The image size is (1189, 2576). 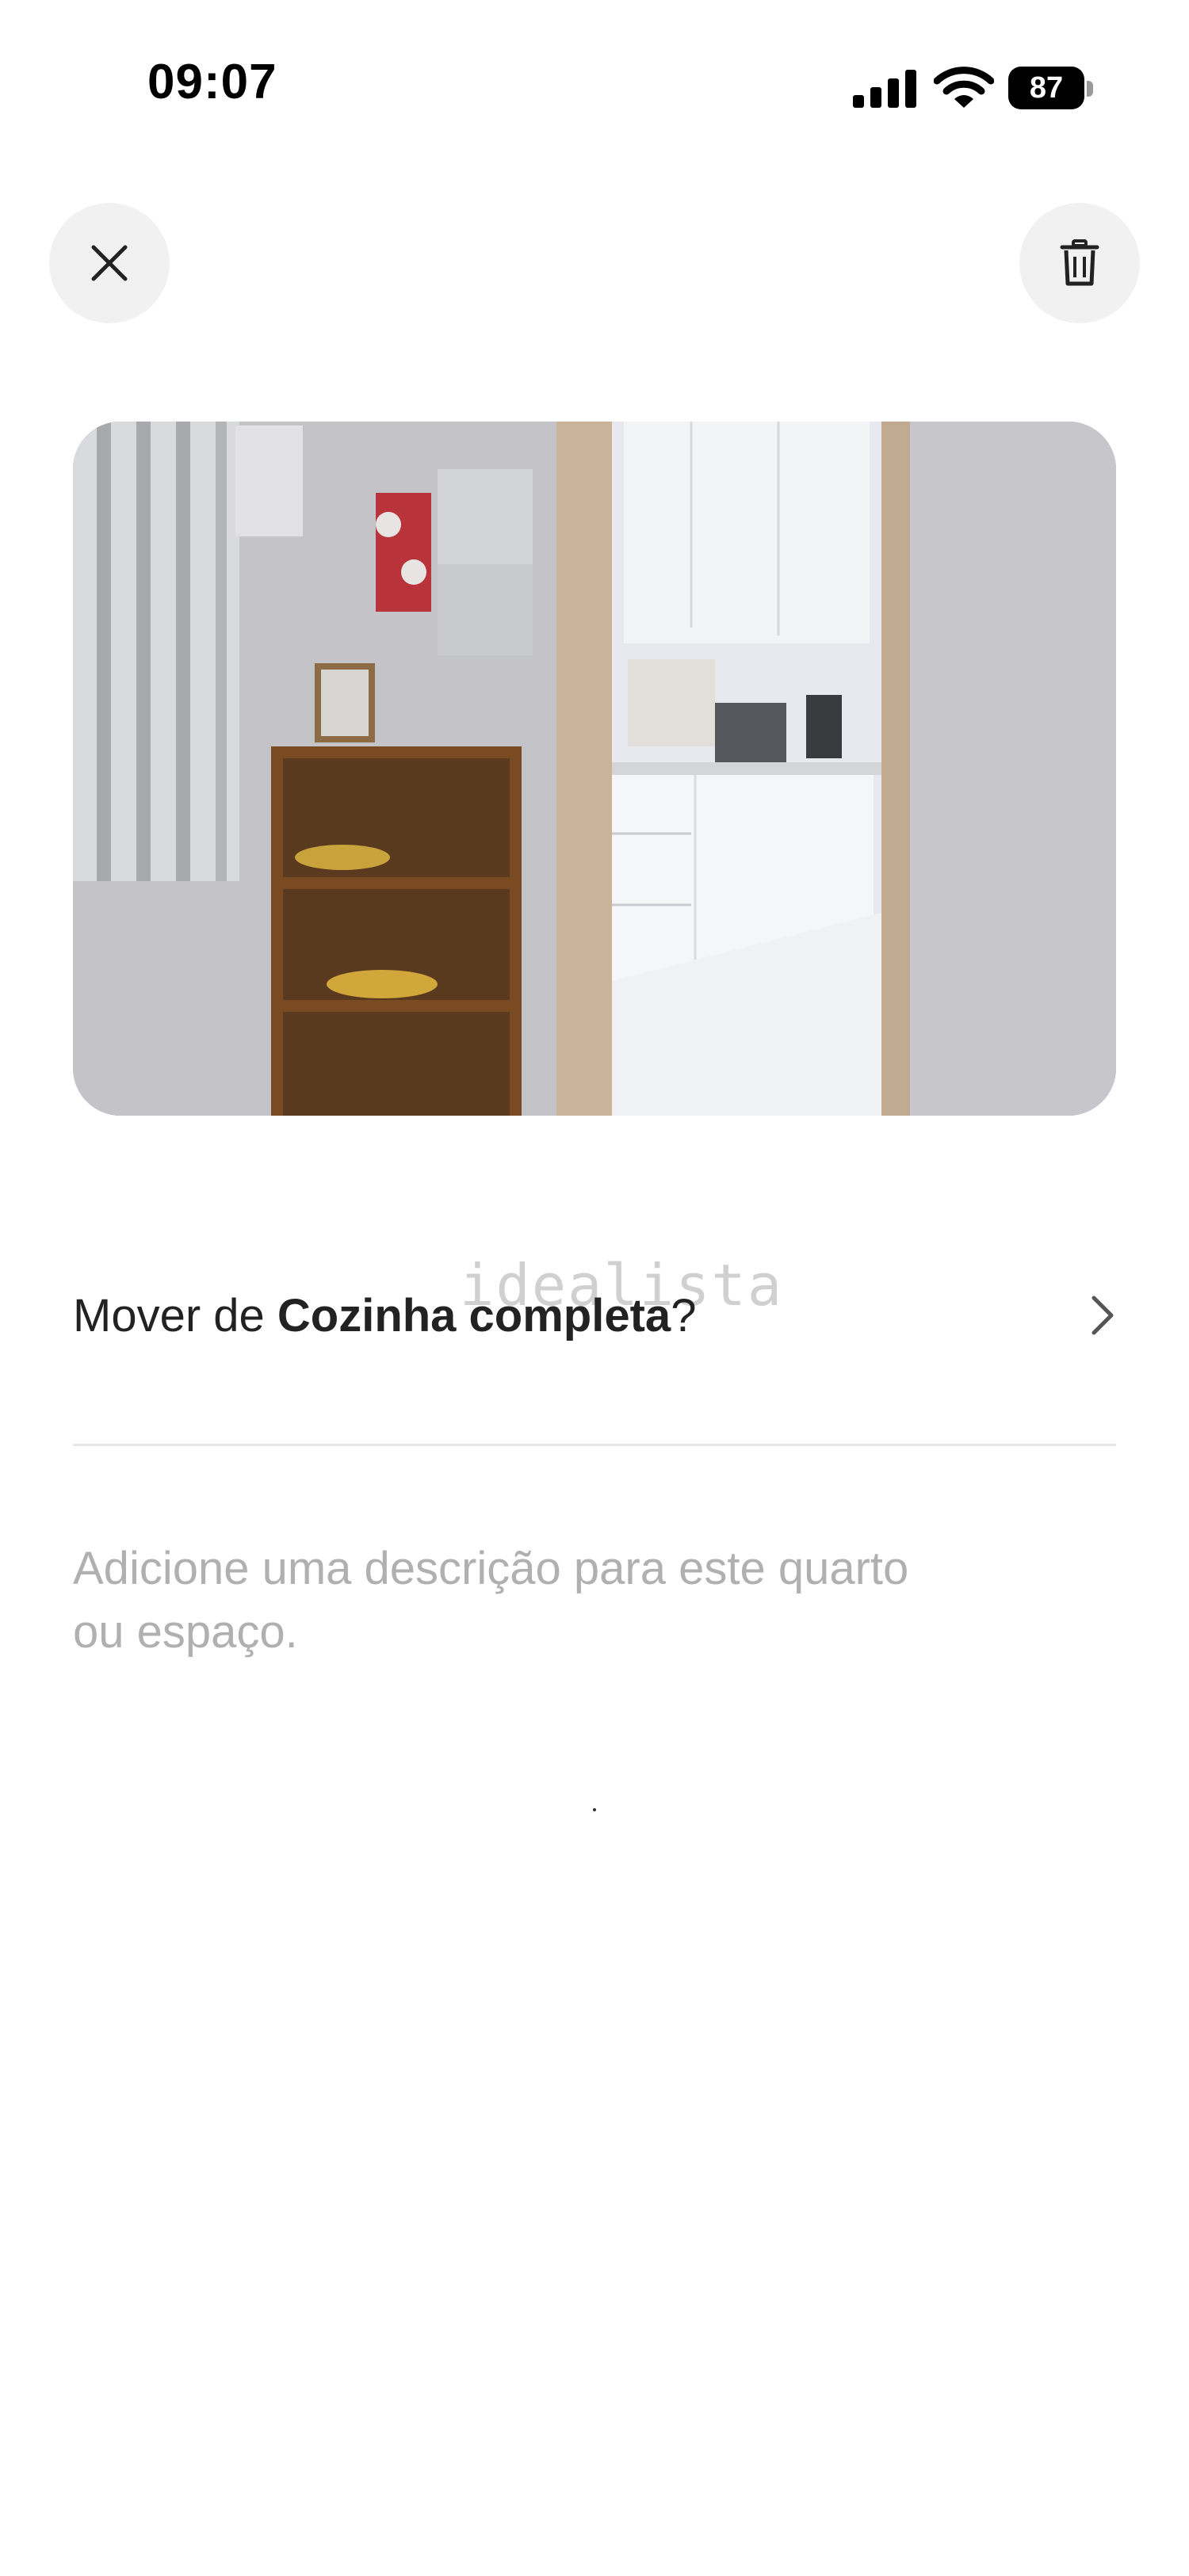 What do you see at coordinates (594, 87) in the screenshot?
I see `status-bar: 09:07 87` at bounding box center [594, 87].